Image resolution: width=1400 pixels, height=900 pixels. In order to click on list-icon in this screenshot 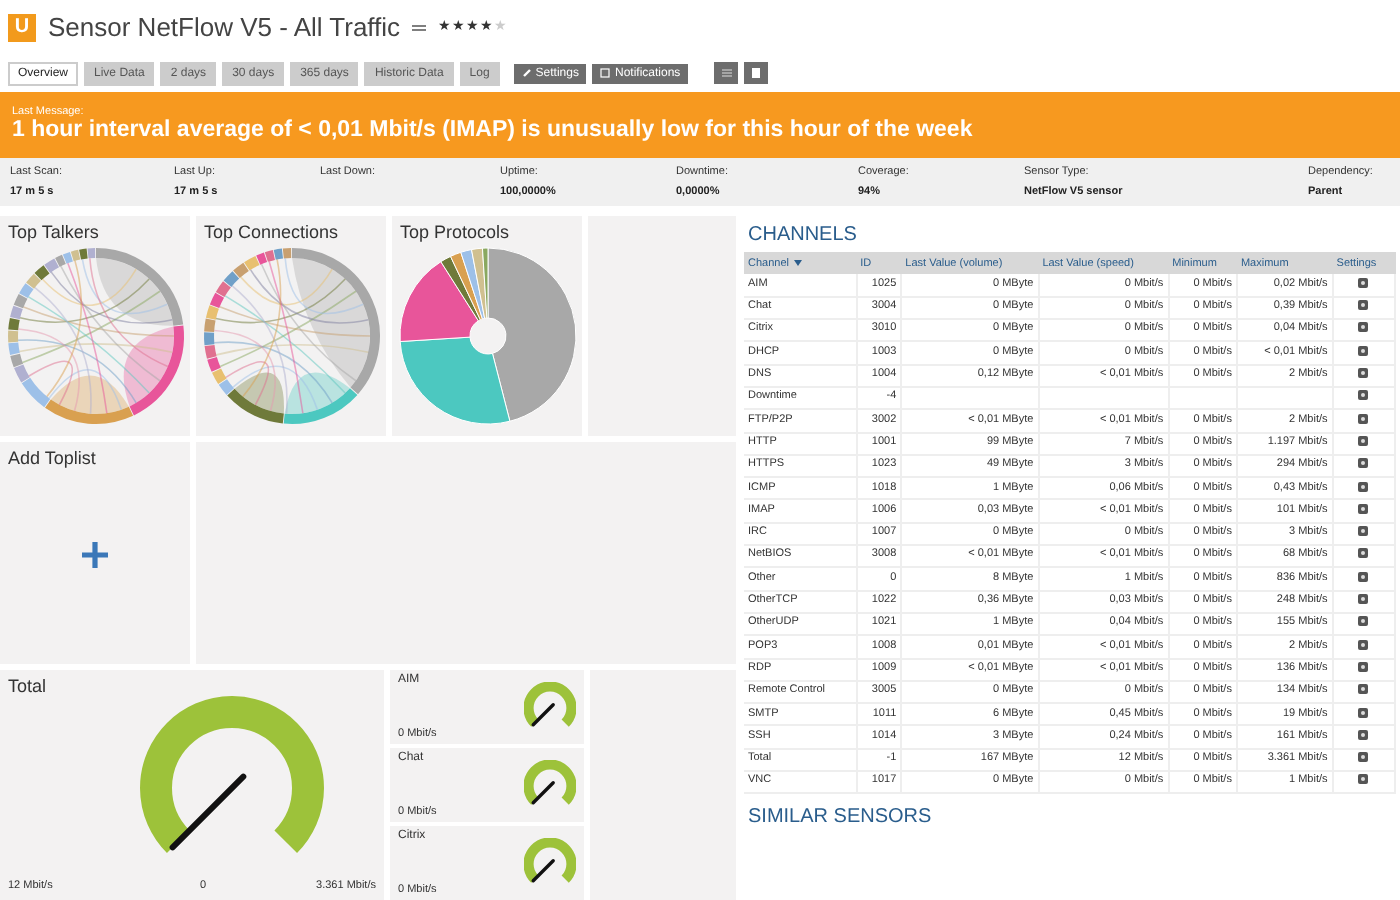, I will do `click(726, 73)`.